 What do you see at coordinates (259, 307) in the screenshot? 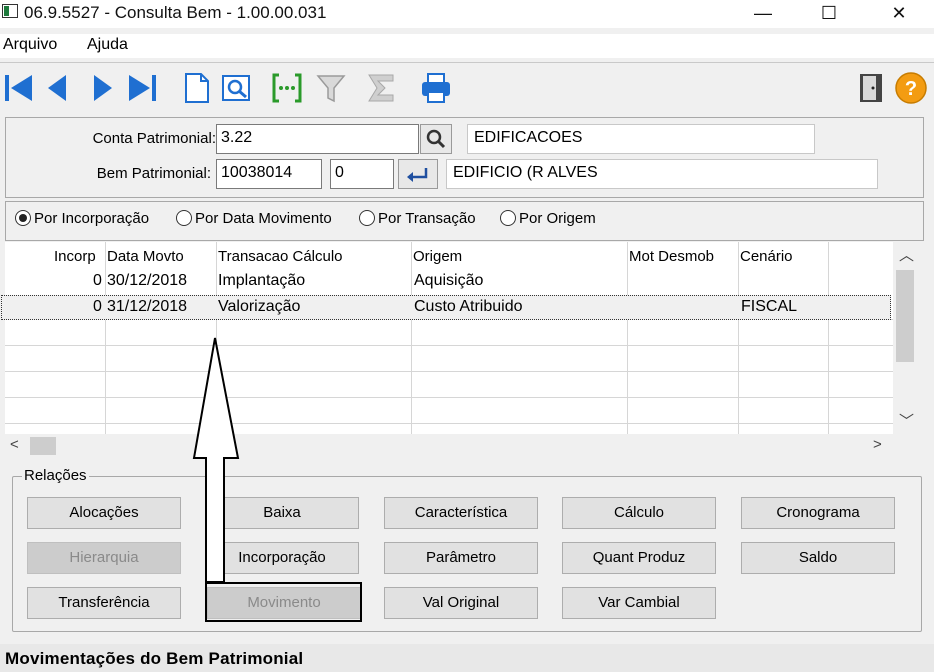
I see `table-row-2-transacao: Valorização` at bounding box center [259, 307].